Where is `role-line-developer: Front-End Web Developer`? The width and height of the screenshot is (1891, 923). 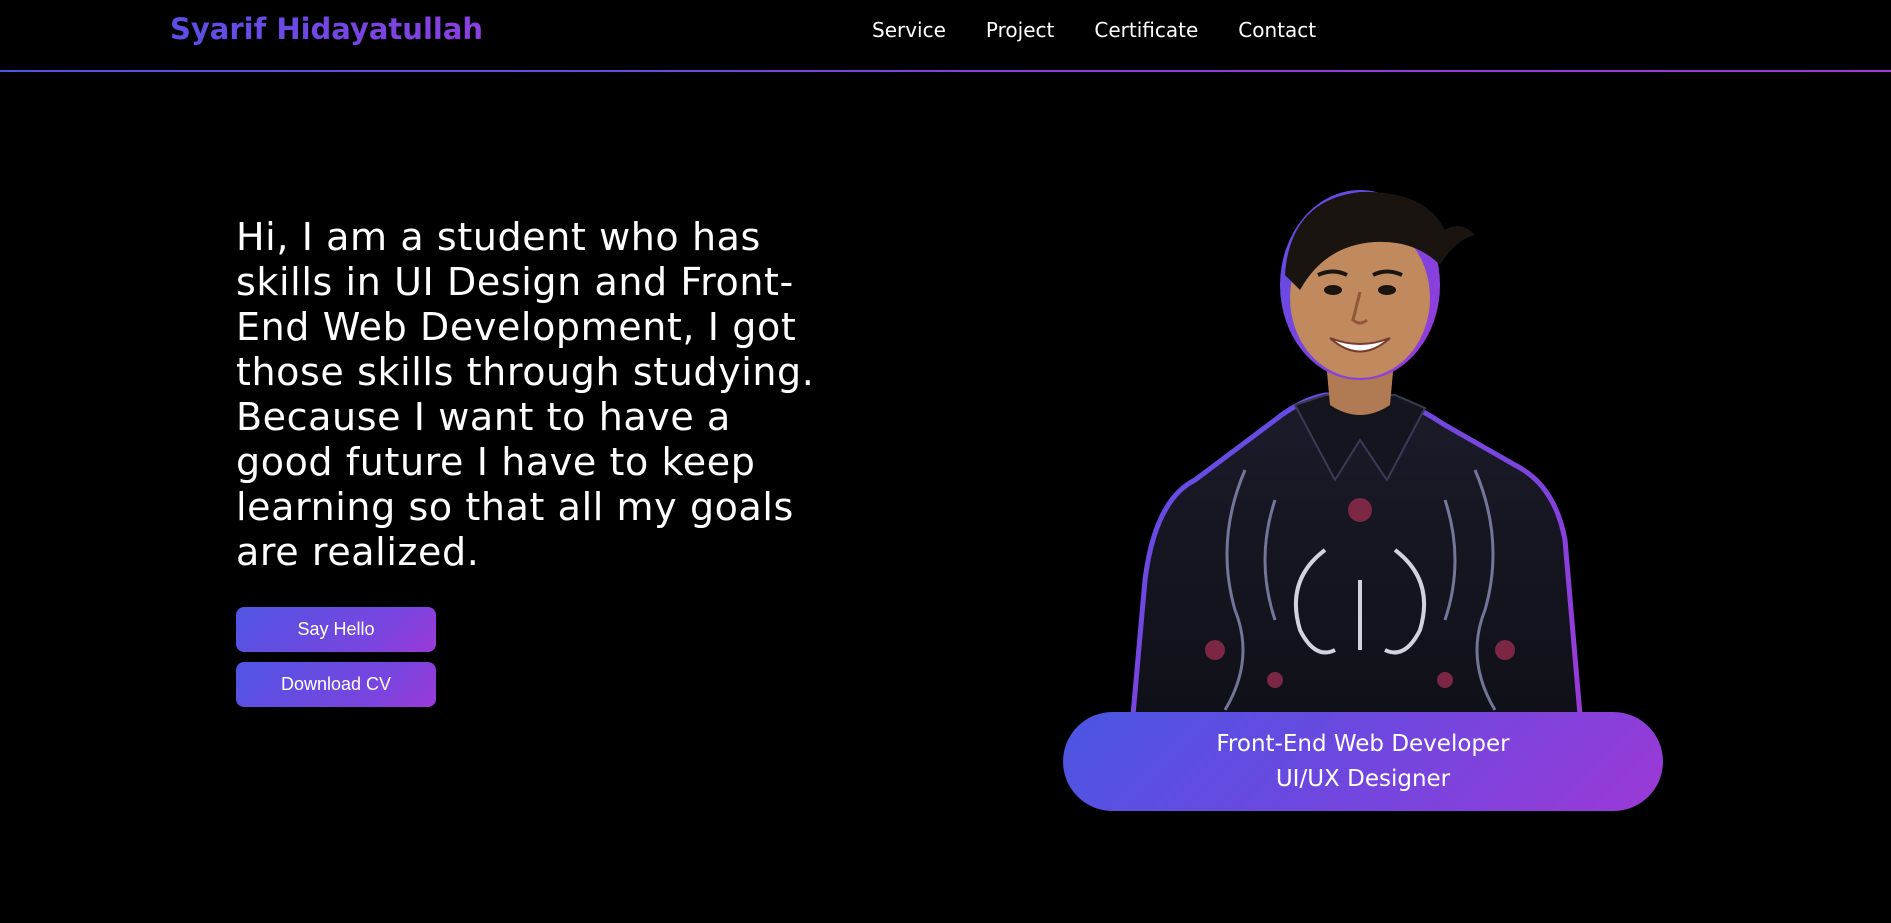
role-line-developer: Front-End Web Developer is located at coordinates (1363, 743).